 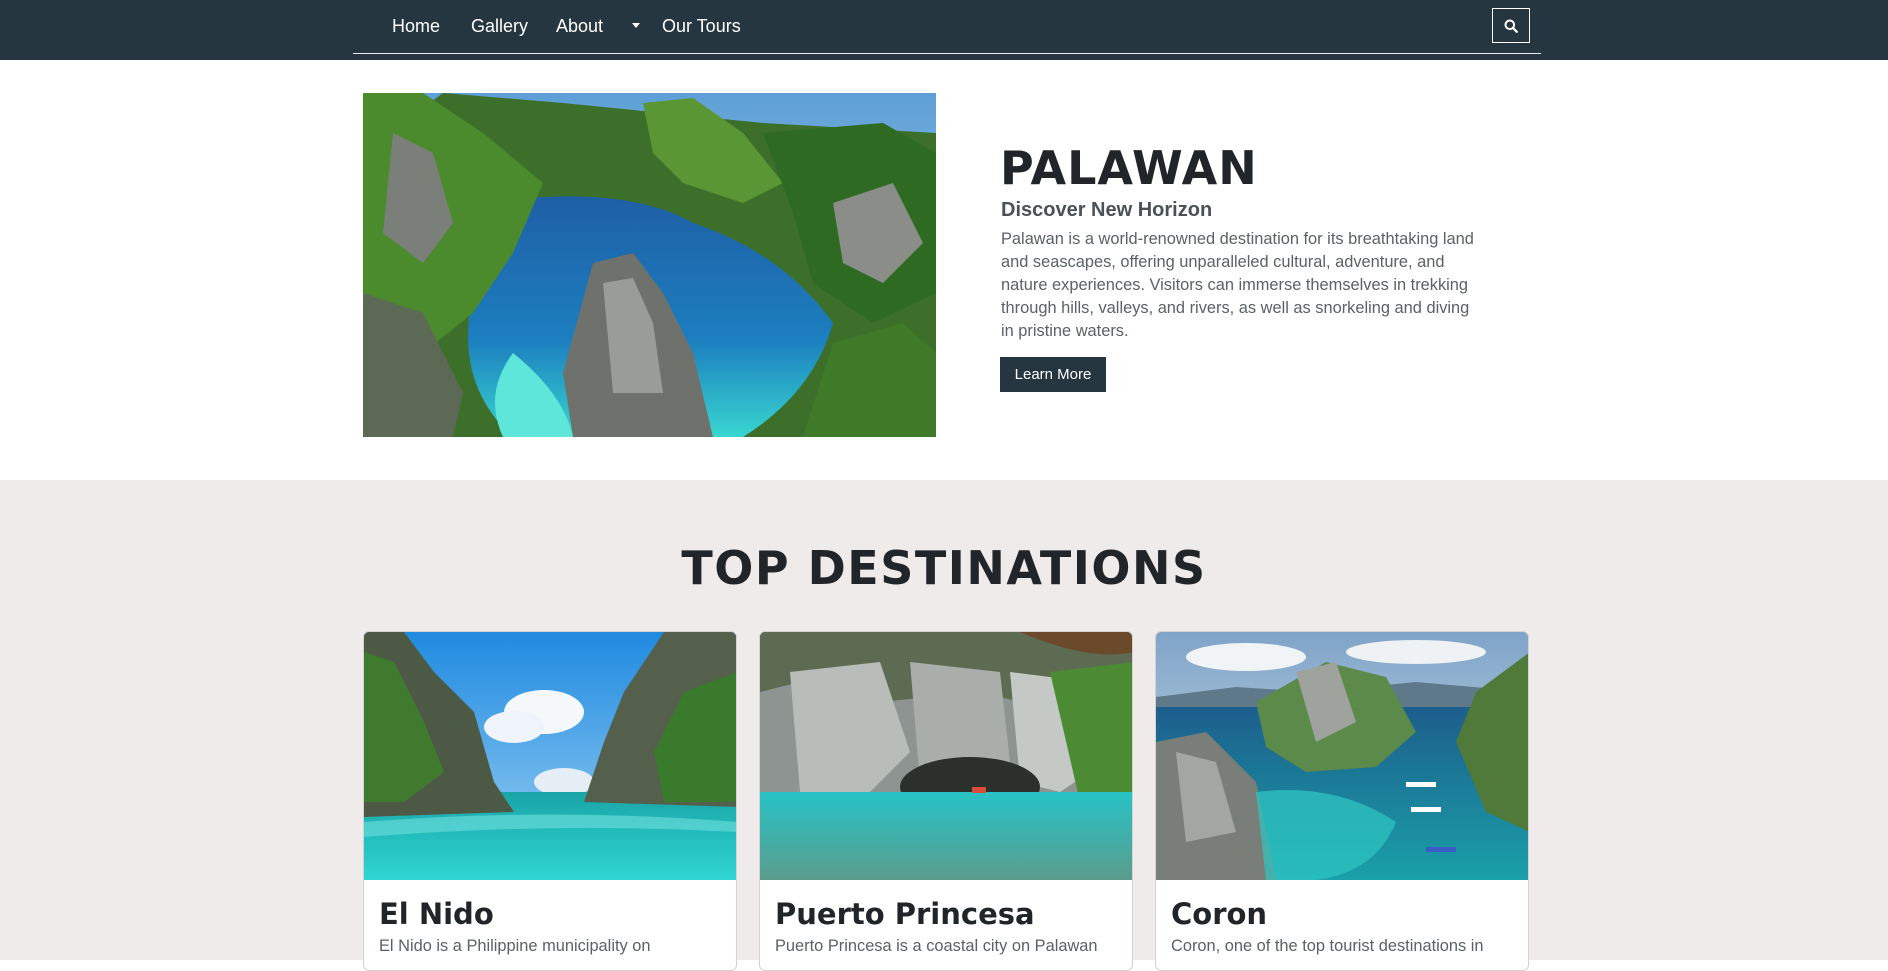 What do you see at coordinates (579, 26) in the screenshot?
I see `nav-about-link: About` at bounding box center [579, 26].